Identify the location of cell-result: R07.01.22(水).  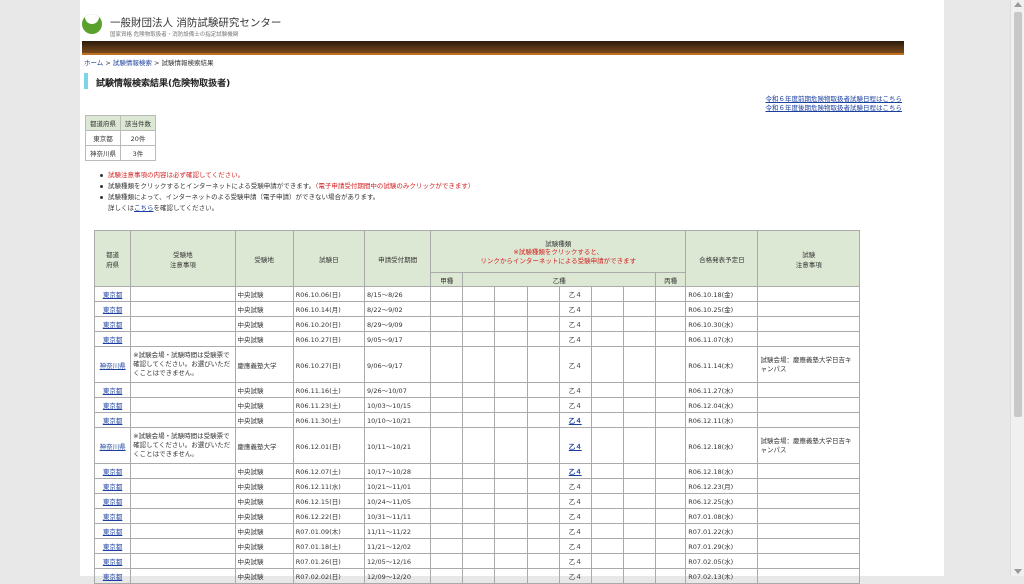
(722, 531).